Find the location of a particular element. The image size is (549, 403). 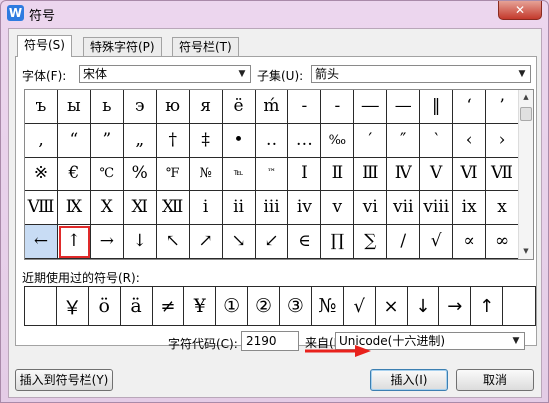

symbol-cell: ⅴ is located at coordinates (338, 208).